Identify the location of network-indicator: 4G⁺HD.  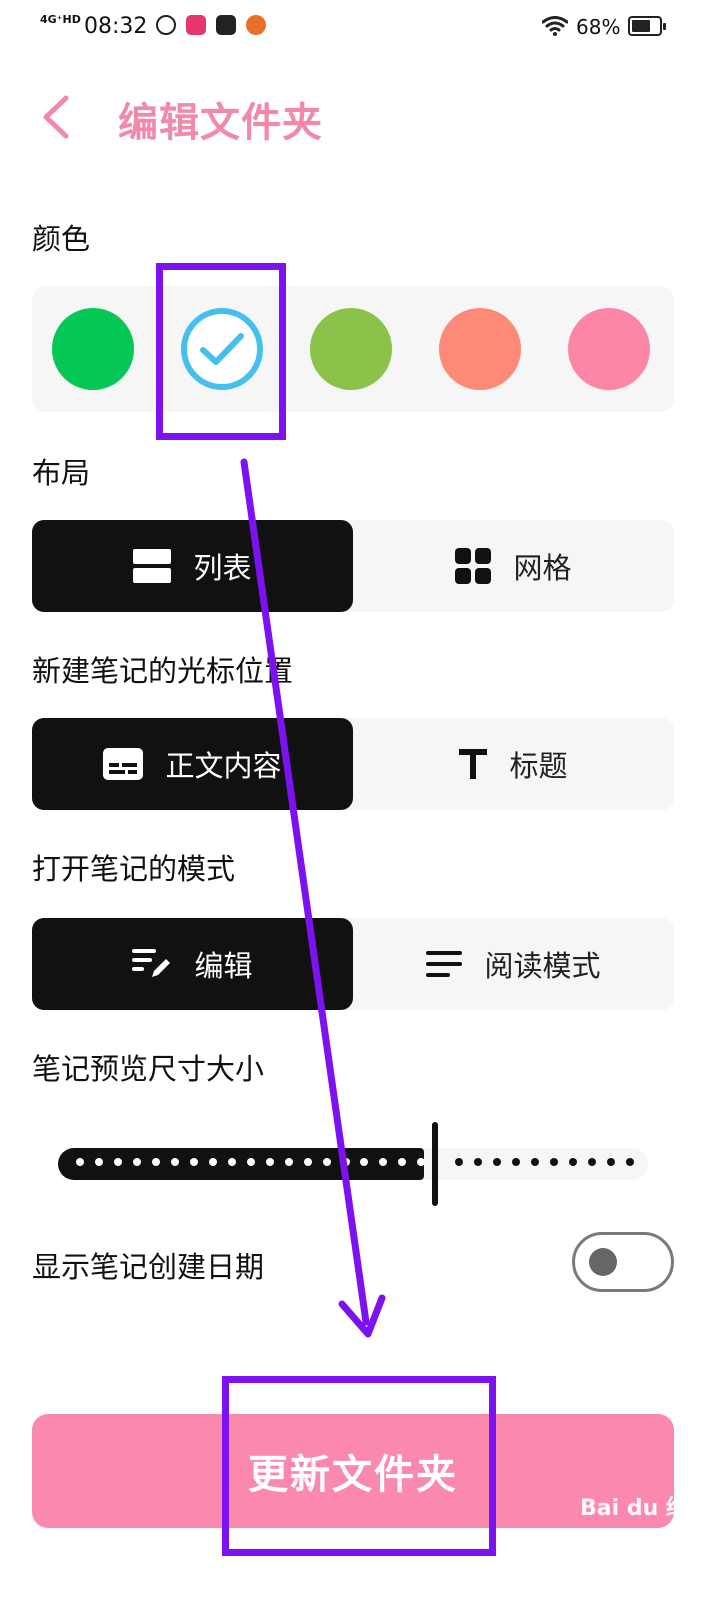
(60, 19).